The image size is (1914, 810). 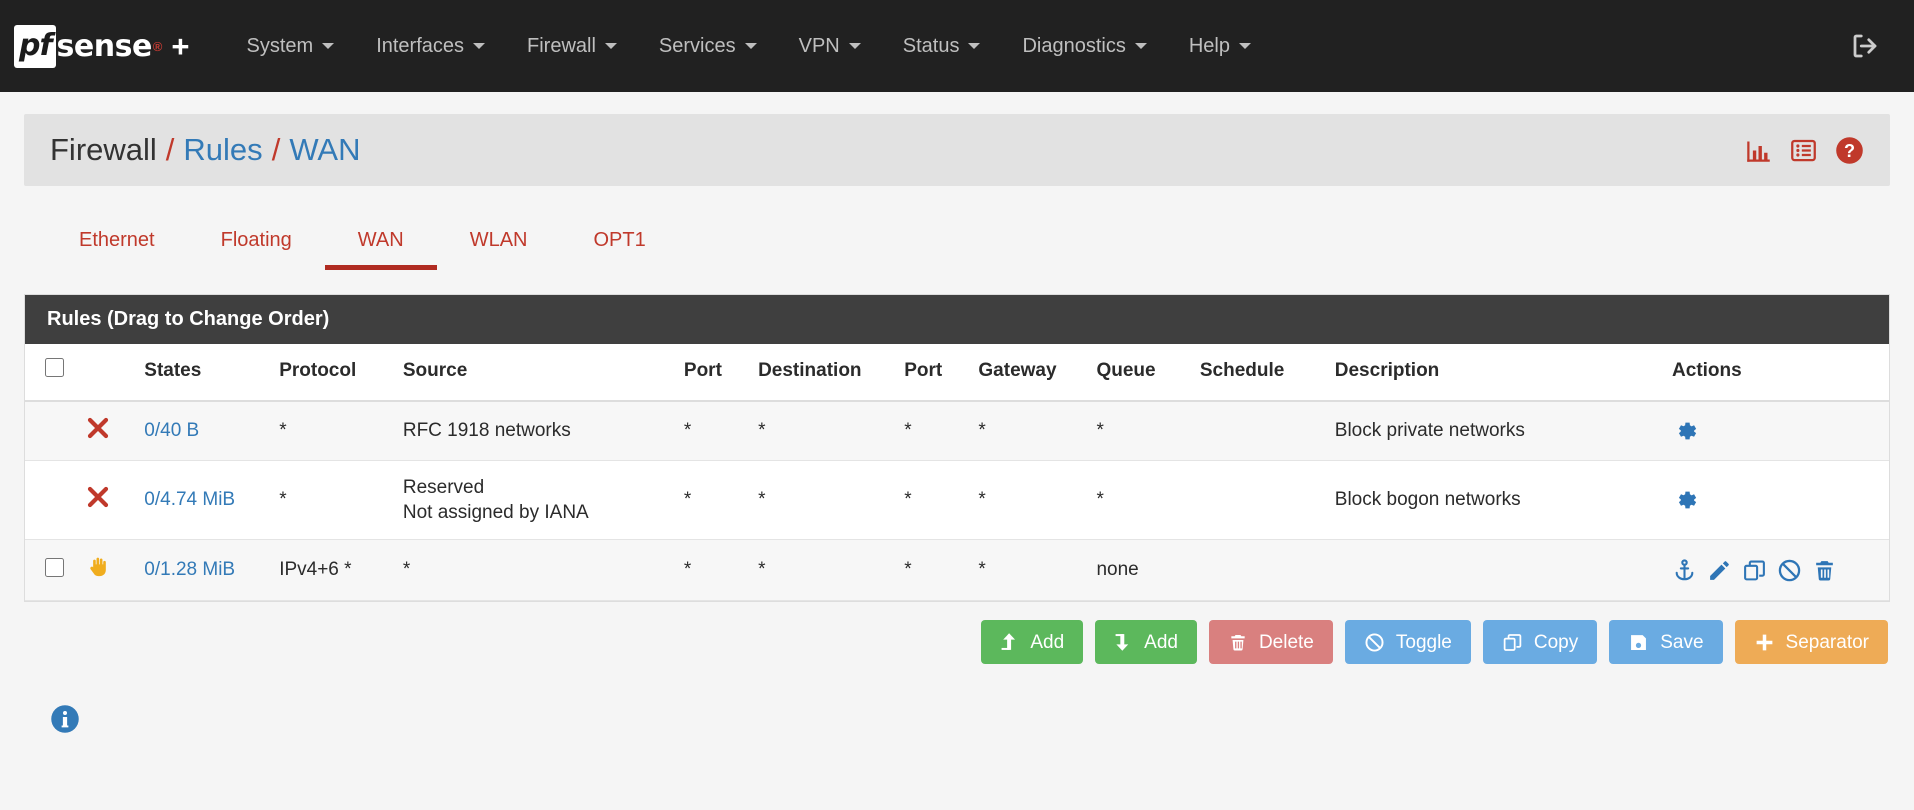 What do you see at coordinates (1719, 570) in the screenshot?
I see `pencil-icon` at bounding box center [1719, 570].